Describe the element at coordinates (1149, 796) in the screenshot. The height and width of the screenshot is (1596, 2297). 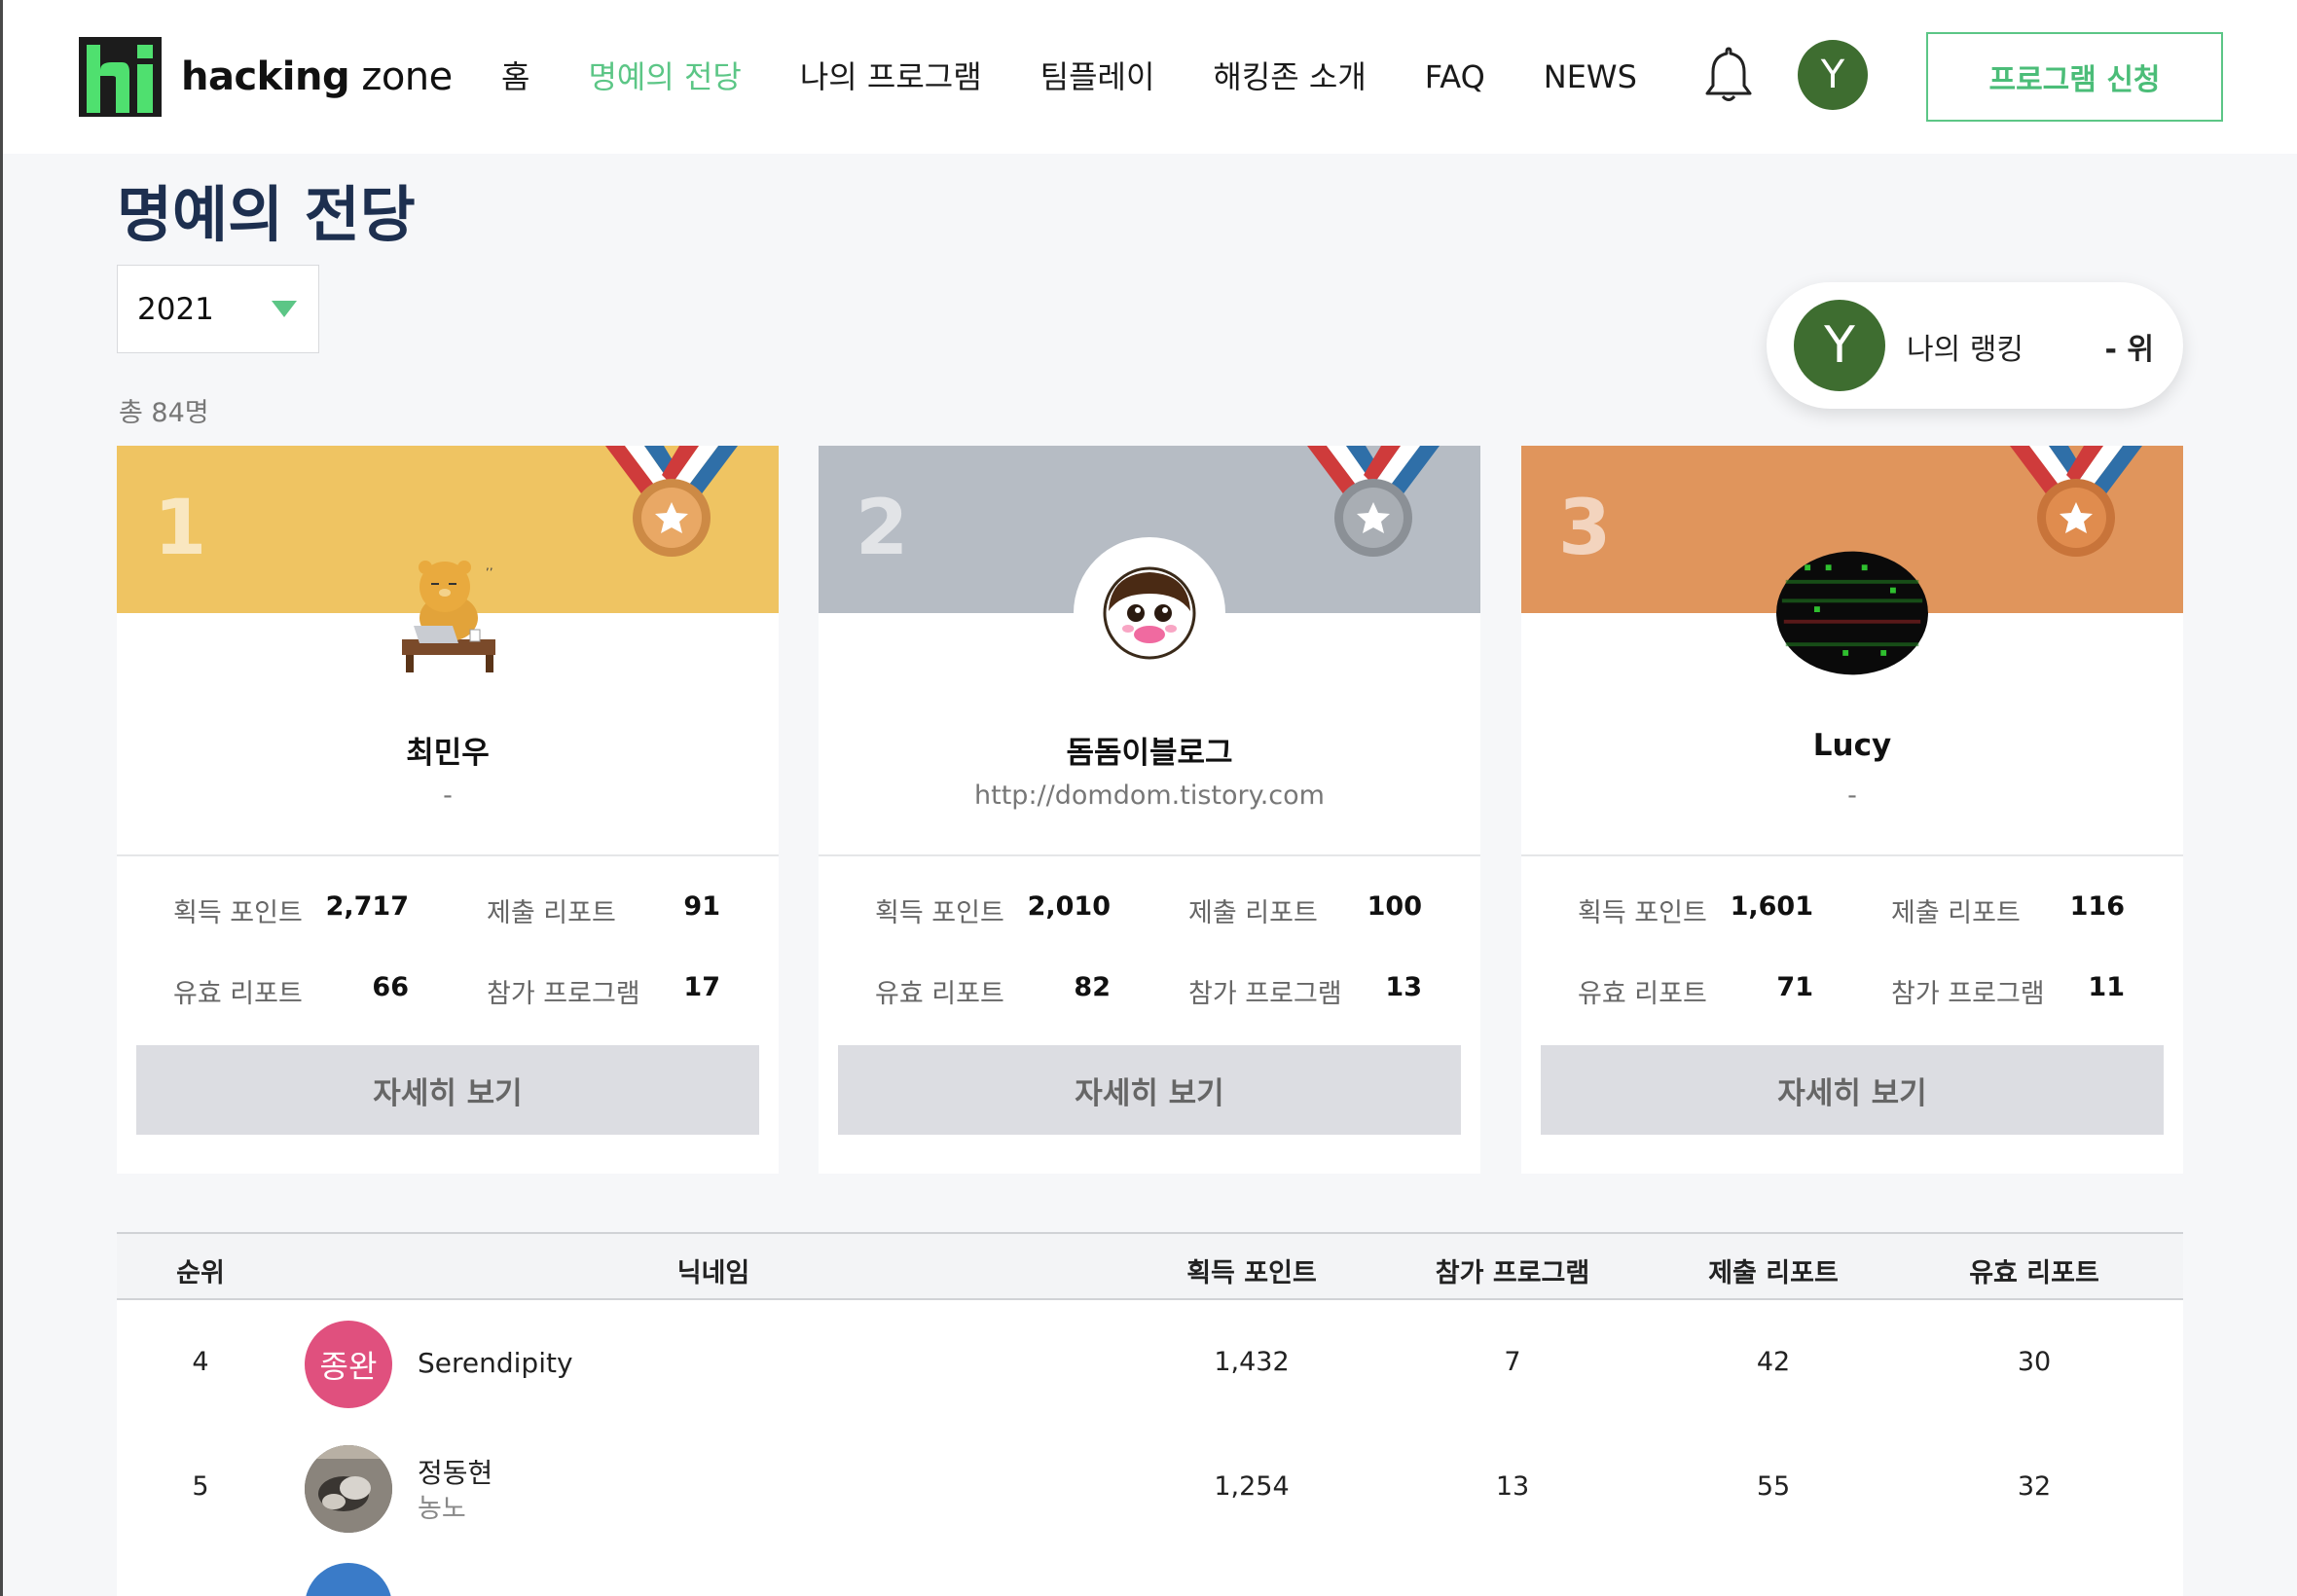
I see `podium-subtitle-link: http://domdom.tistory.com` at that location.